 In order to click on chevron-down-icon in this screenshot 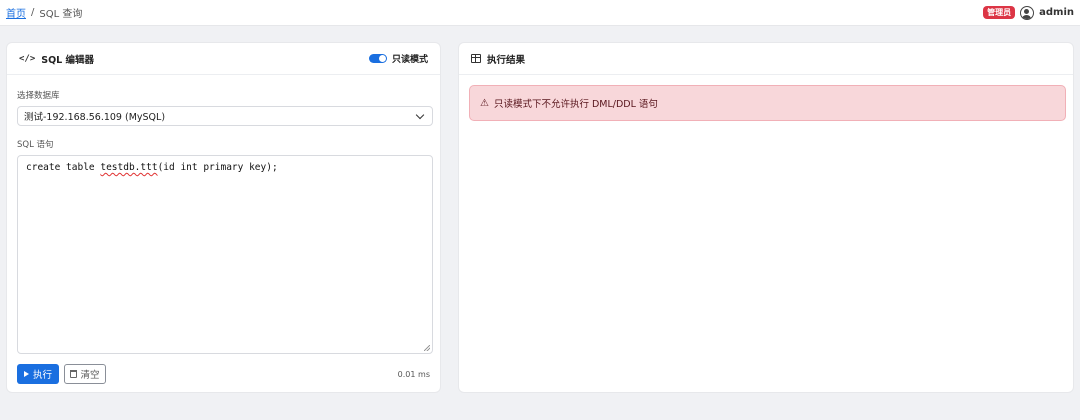, I will do `click(420, 114)`.